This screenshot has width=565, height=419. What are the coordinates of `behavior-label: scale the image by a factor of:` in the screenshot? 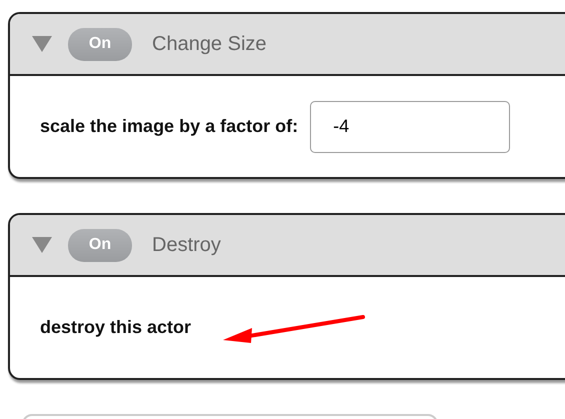 It's located at (169, 126).